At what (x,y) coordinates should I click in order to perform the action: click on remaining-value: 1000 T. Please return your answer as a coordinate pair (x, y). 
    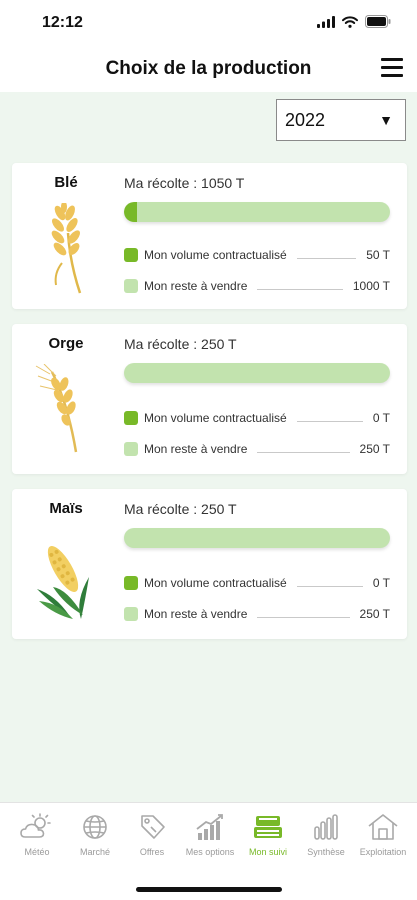
    Looking at the image, I should click on (371, 286).